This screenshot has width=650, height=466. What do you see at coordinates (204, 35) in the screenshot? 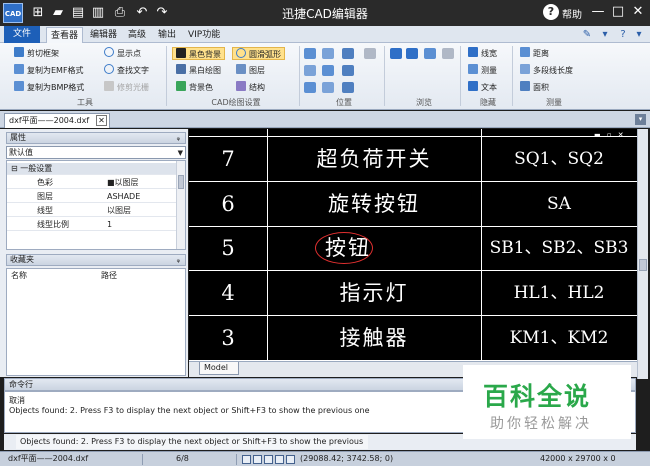
I see `tab-vip: VIP功能` at bounding box center [204, 35].